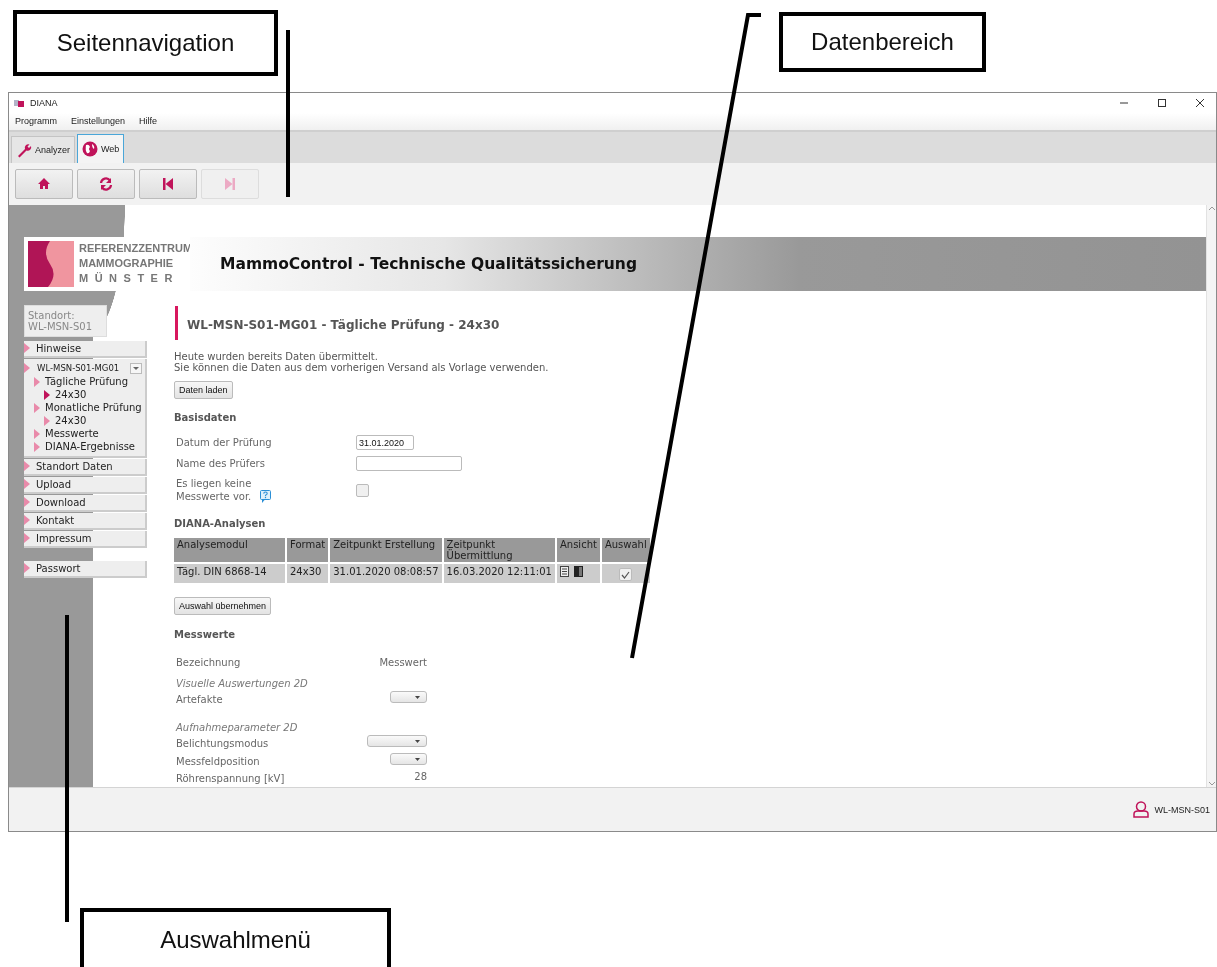 Image resolution: width=1217 pixels, height=967 pixels. I want to click on field-label: Name des Prüfers, so click(221, 464).